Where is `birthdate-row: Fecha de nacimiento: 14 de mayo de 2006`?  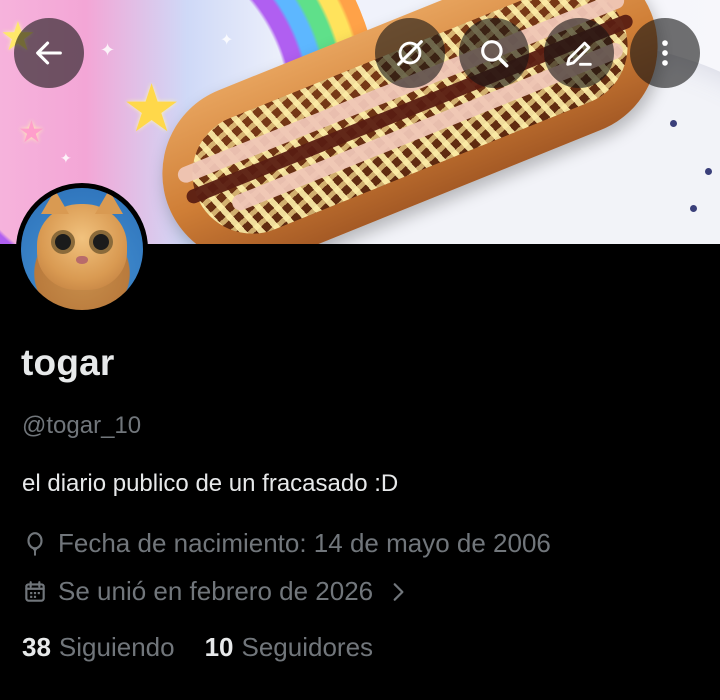 birthdate-row: Fecha de nacimiento: 14 de mayo de 2006 is located at coordinates (286, 543).